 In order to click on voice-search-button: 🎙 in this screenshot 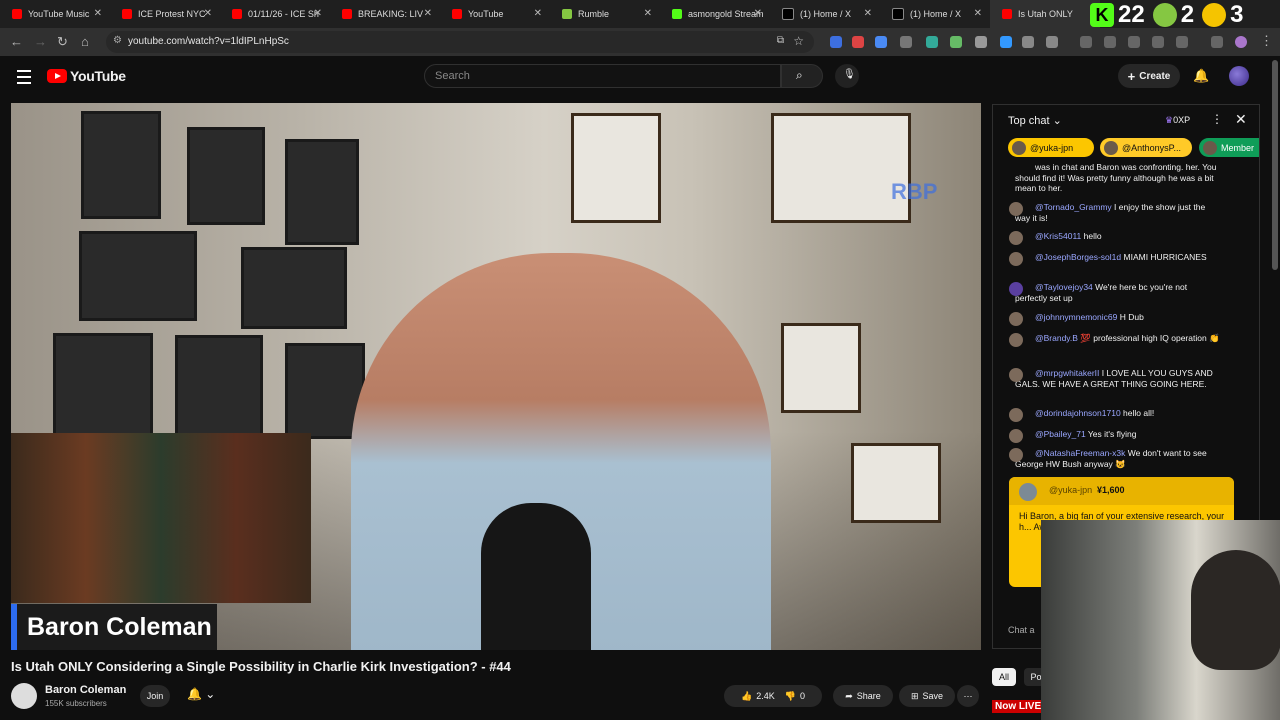, I will do `click(847, 76)`.